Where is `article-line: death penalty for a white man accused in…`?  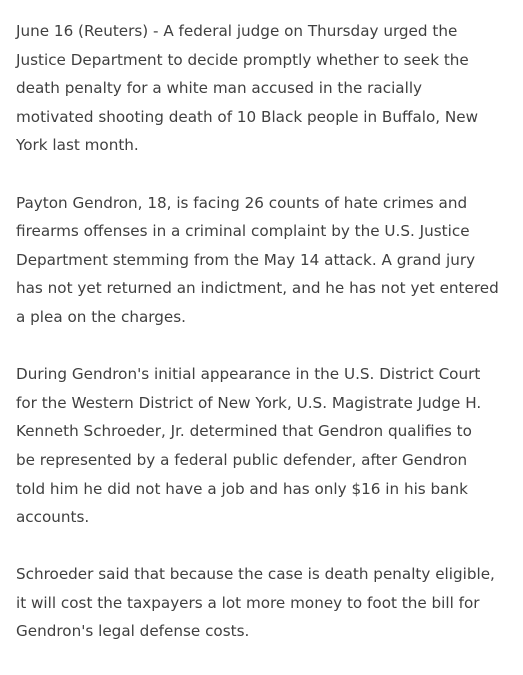
article-line: death penalty for a white man accused in… is located at coordinates (219, 88).